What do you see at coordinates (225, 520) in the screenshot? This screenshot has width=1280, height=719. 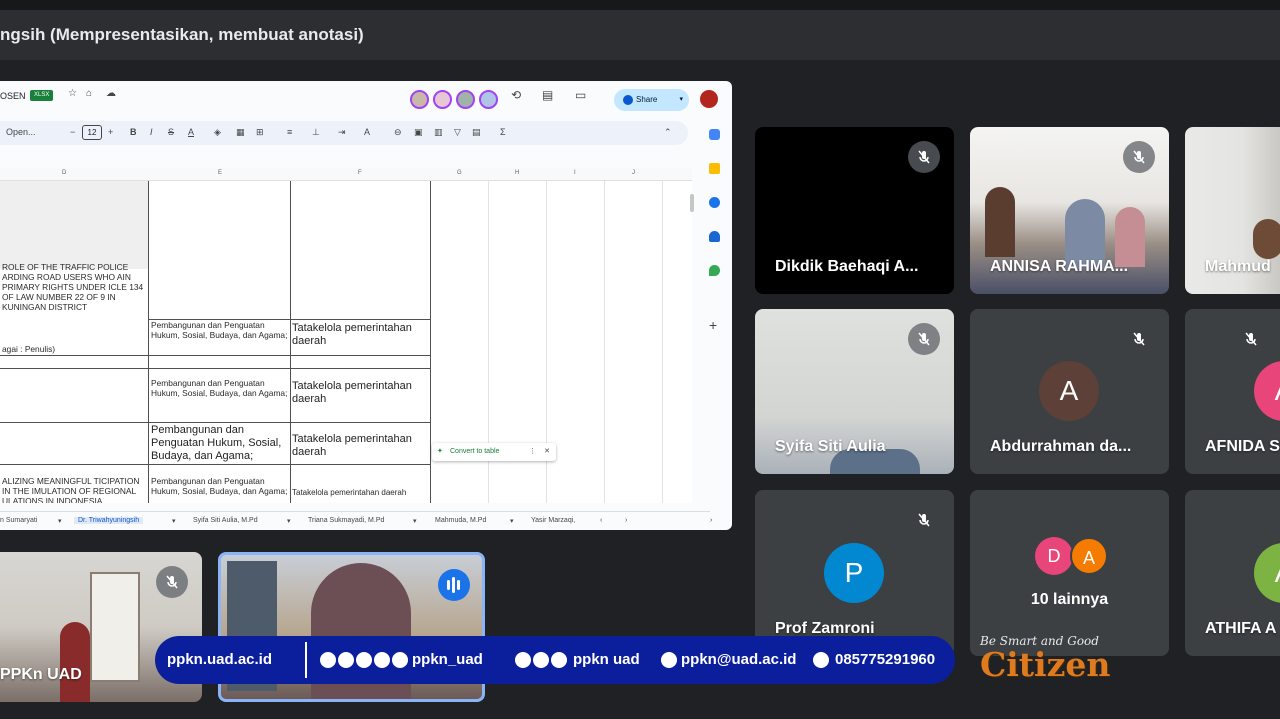 I see `sheet-tab: Syifa Siti Aulia, M.Pd` at bounding box center [225, 520].